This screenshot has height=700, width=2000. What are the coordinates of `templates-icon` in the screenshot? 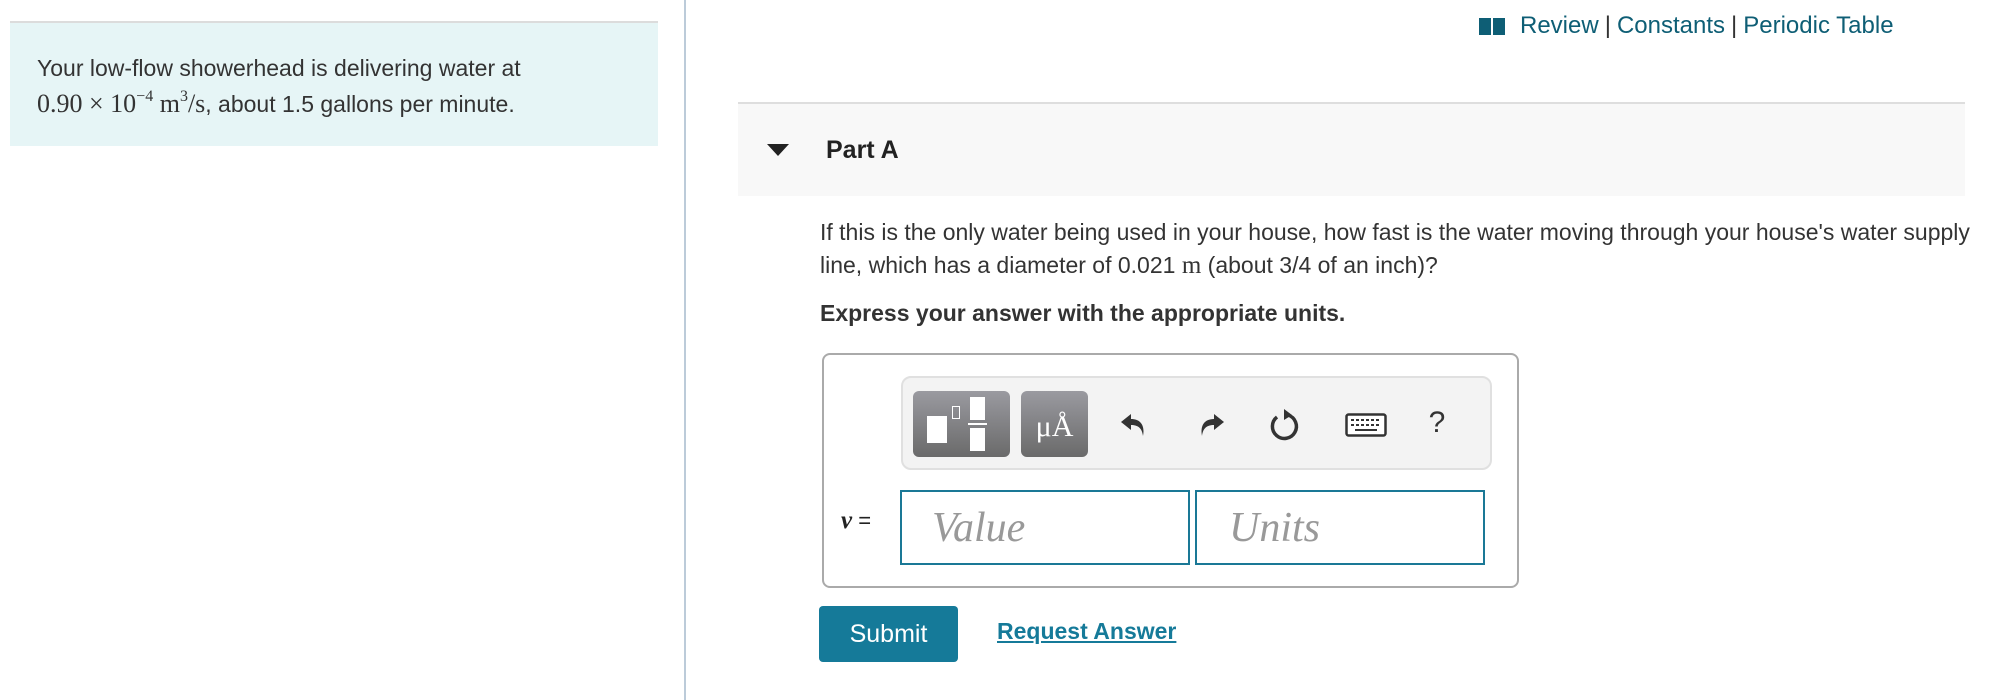 It's located at (937, 429).